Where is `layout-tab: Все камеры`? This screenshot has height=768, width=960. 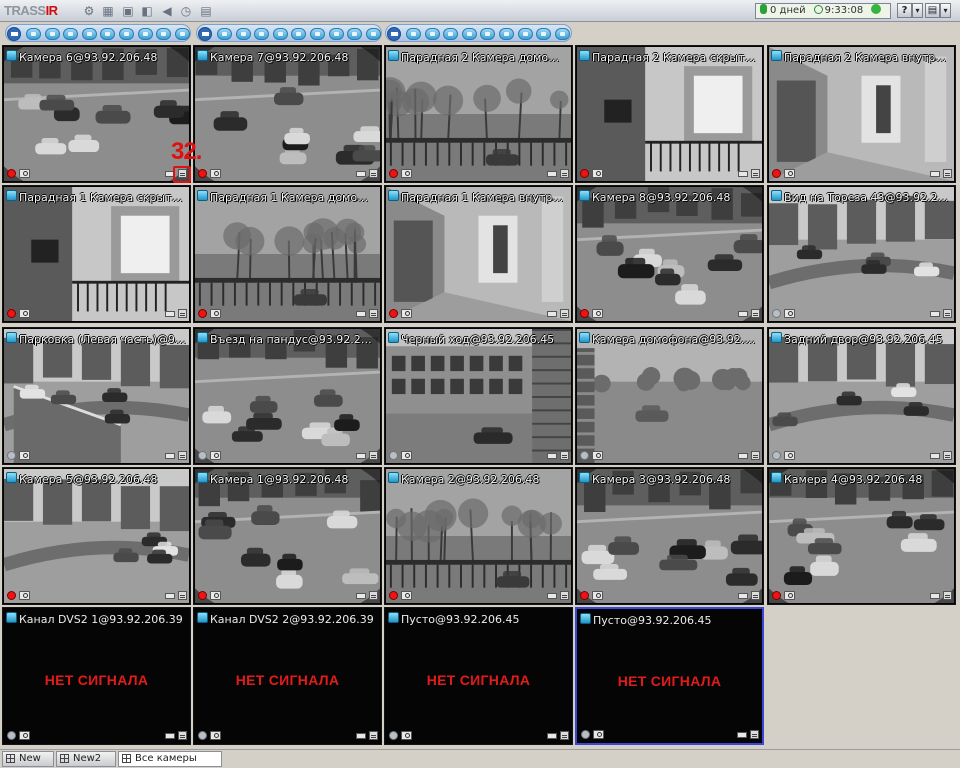 layout-tab: Все камеры is located at coordinates (170, 759).